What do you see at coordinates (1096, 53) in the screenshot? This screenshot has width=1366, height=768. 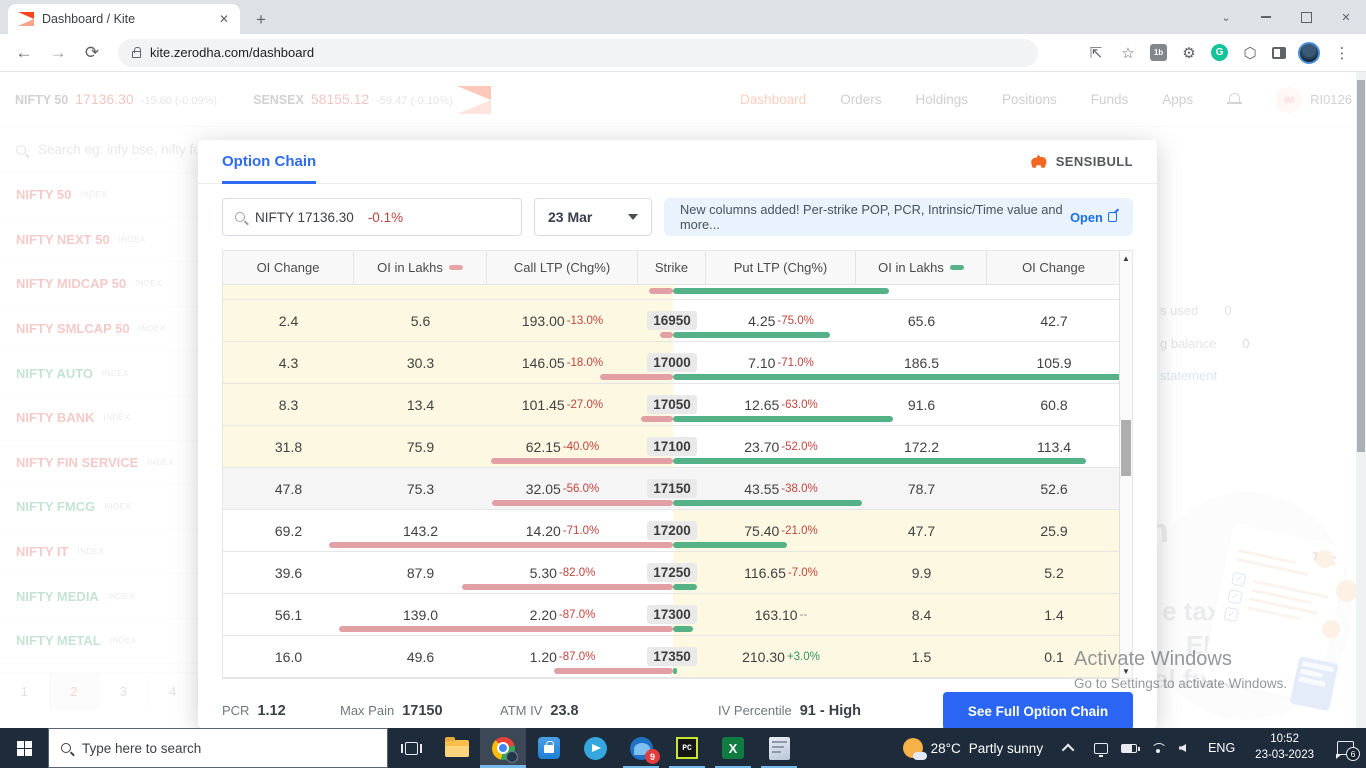 I see `share-icon: ⇱` at bounding box center [1096, 53].